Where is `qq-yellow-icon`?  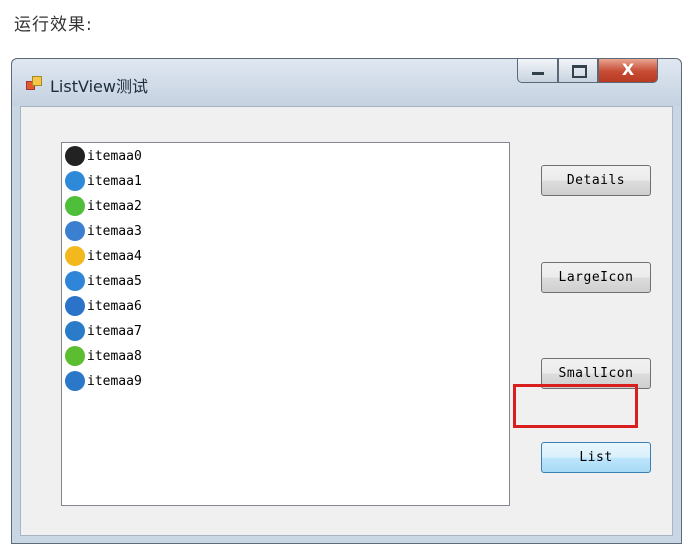
qq-yellow-icon is located at coordinates (75, 256).